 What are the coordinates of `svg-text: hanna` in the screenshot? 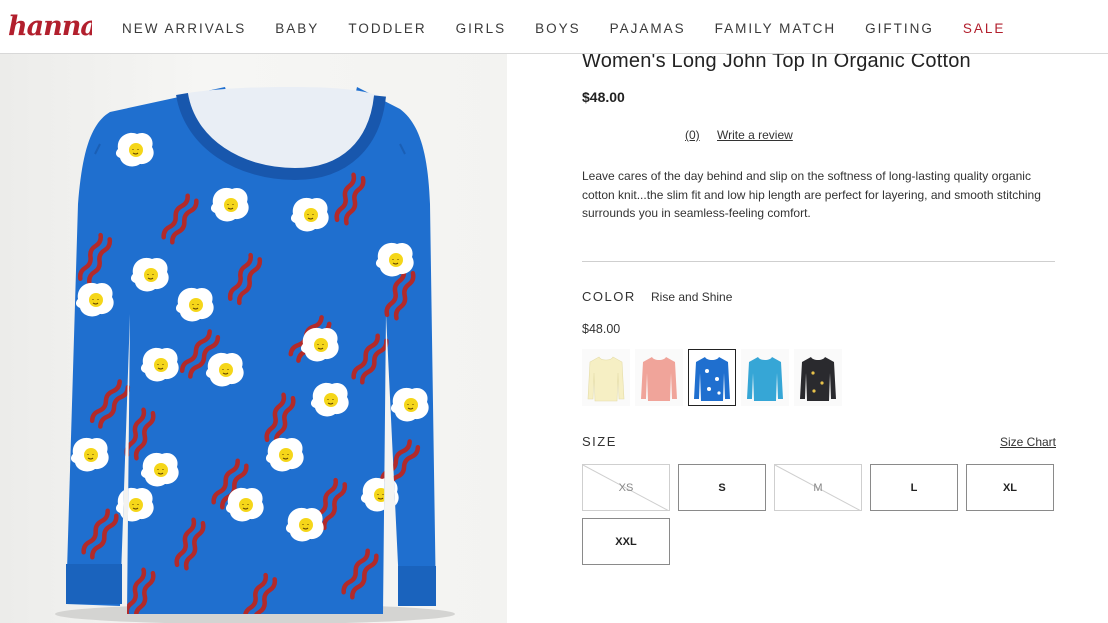 It's located at (50, 26).